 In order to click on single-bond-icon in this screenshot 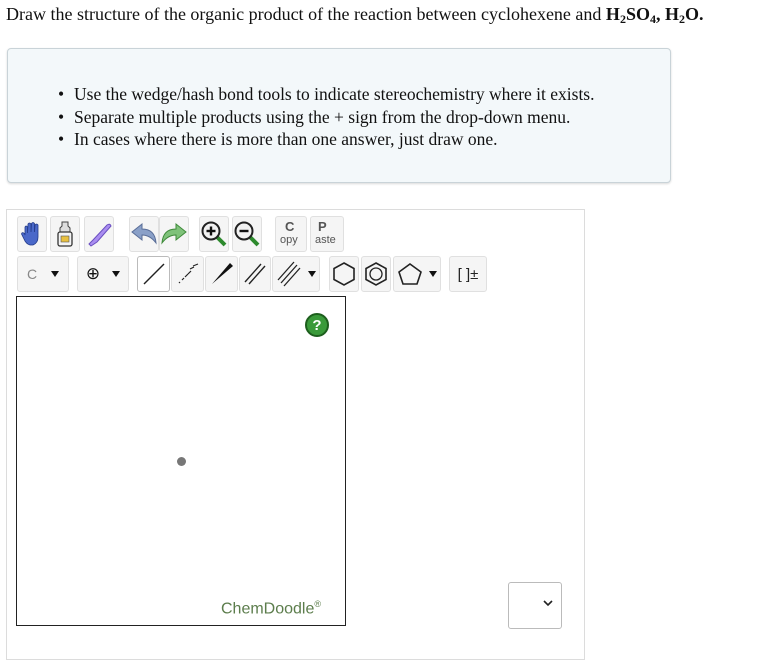, I will do `click(153, 274)`.